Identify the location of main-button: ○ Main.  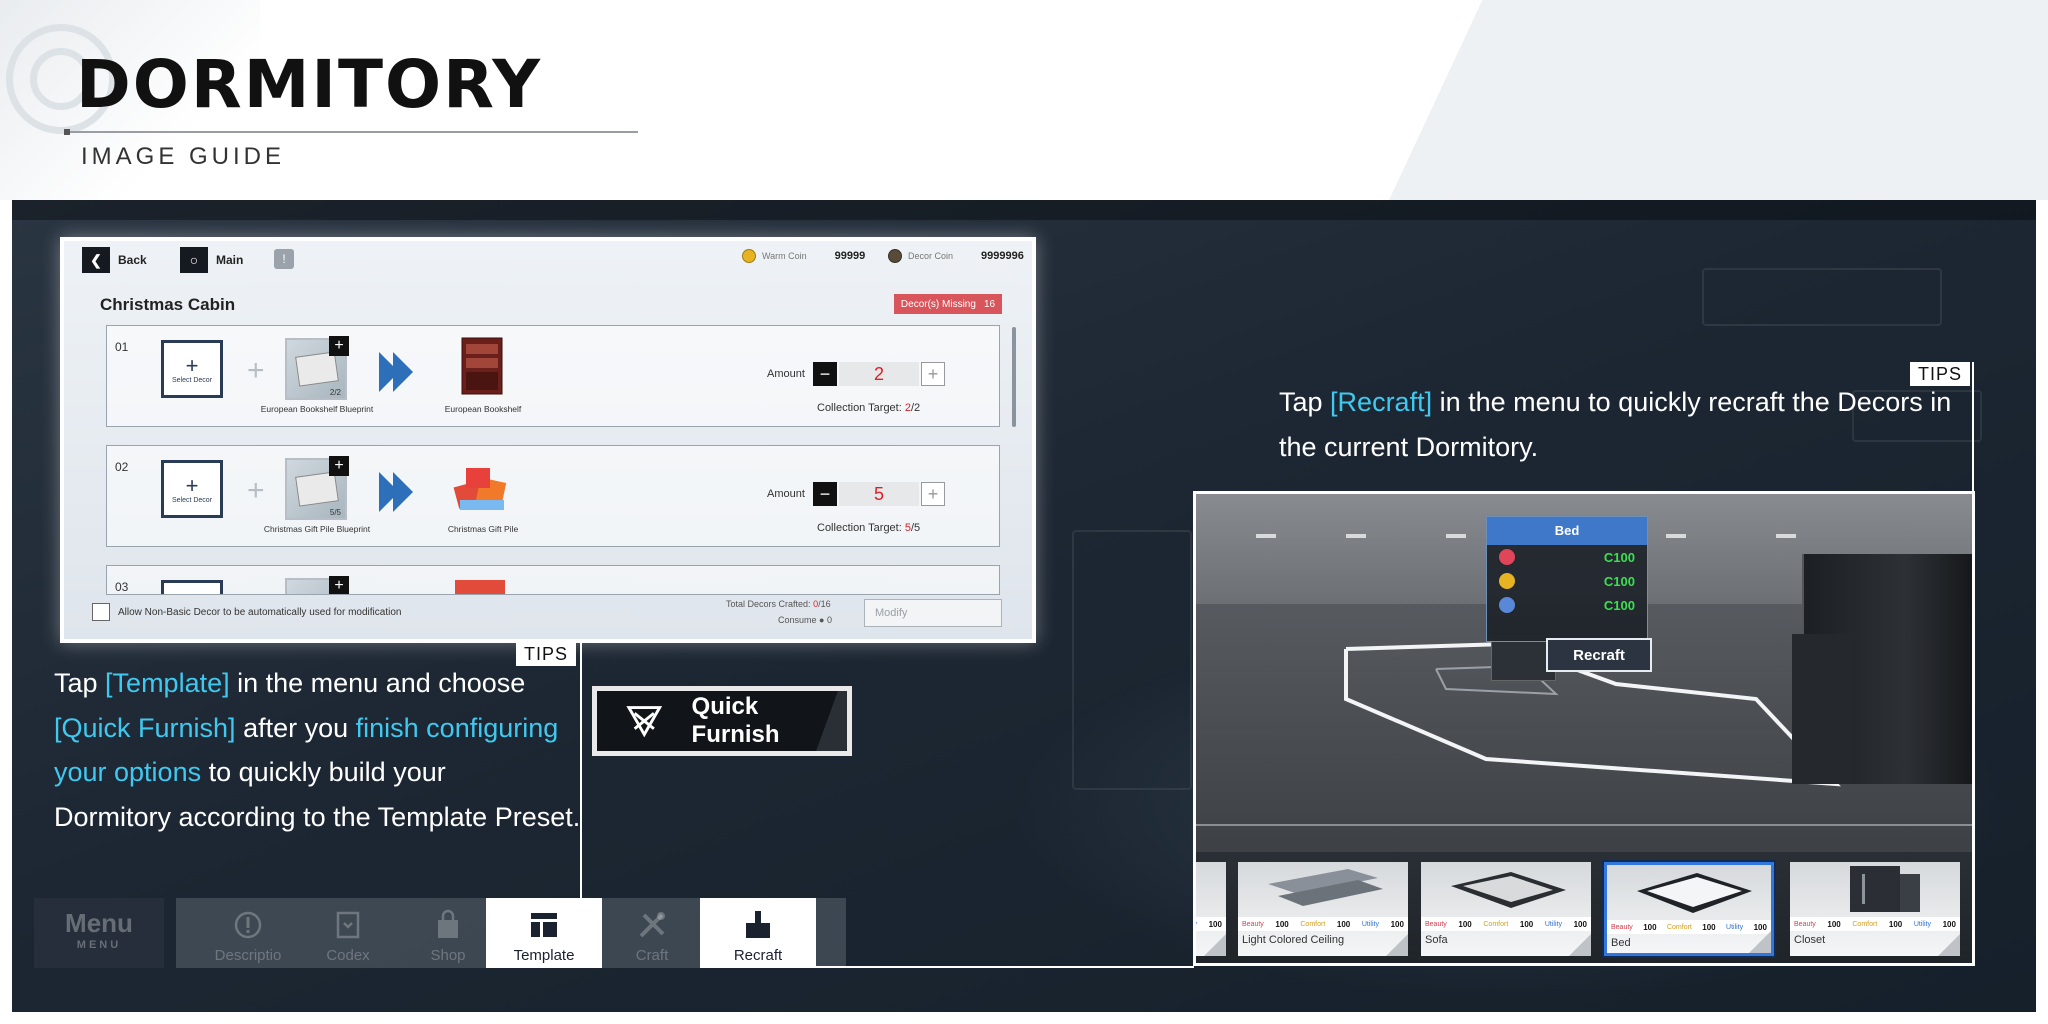
(211, 260).